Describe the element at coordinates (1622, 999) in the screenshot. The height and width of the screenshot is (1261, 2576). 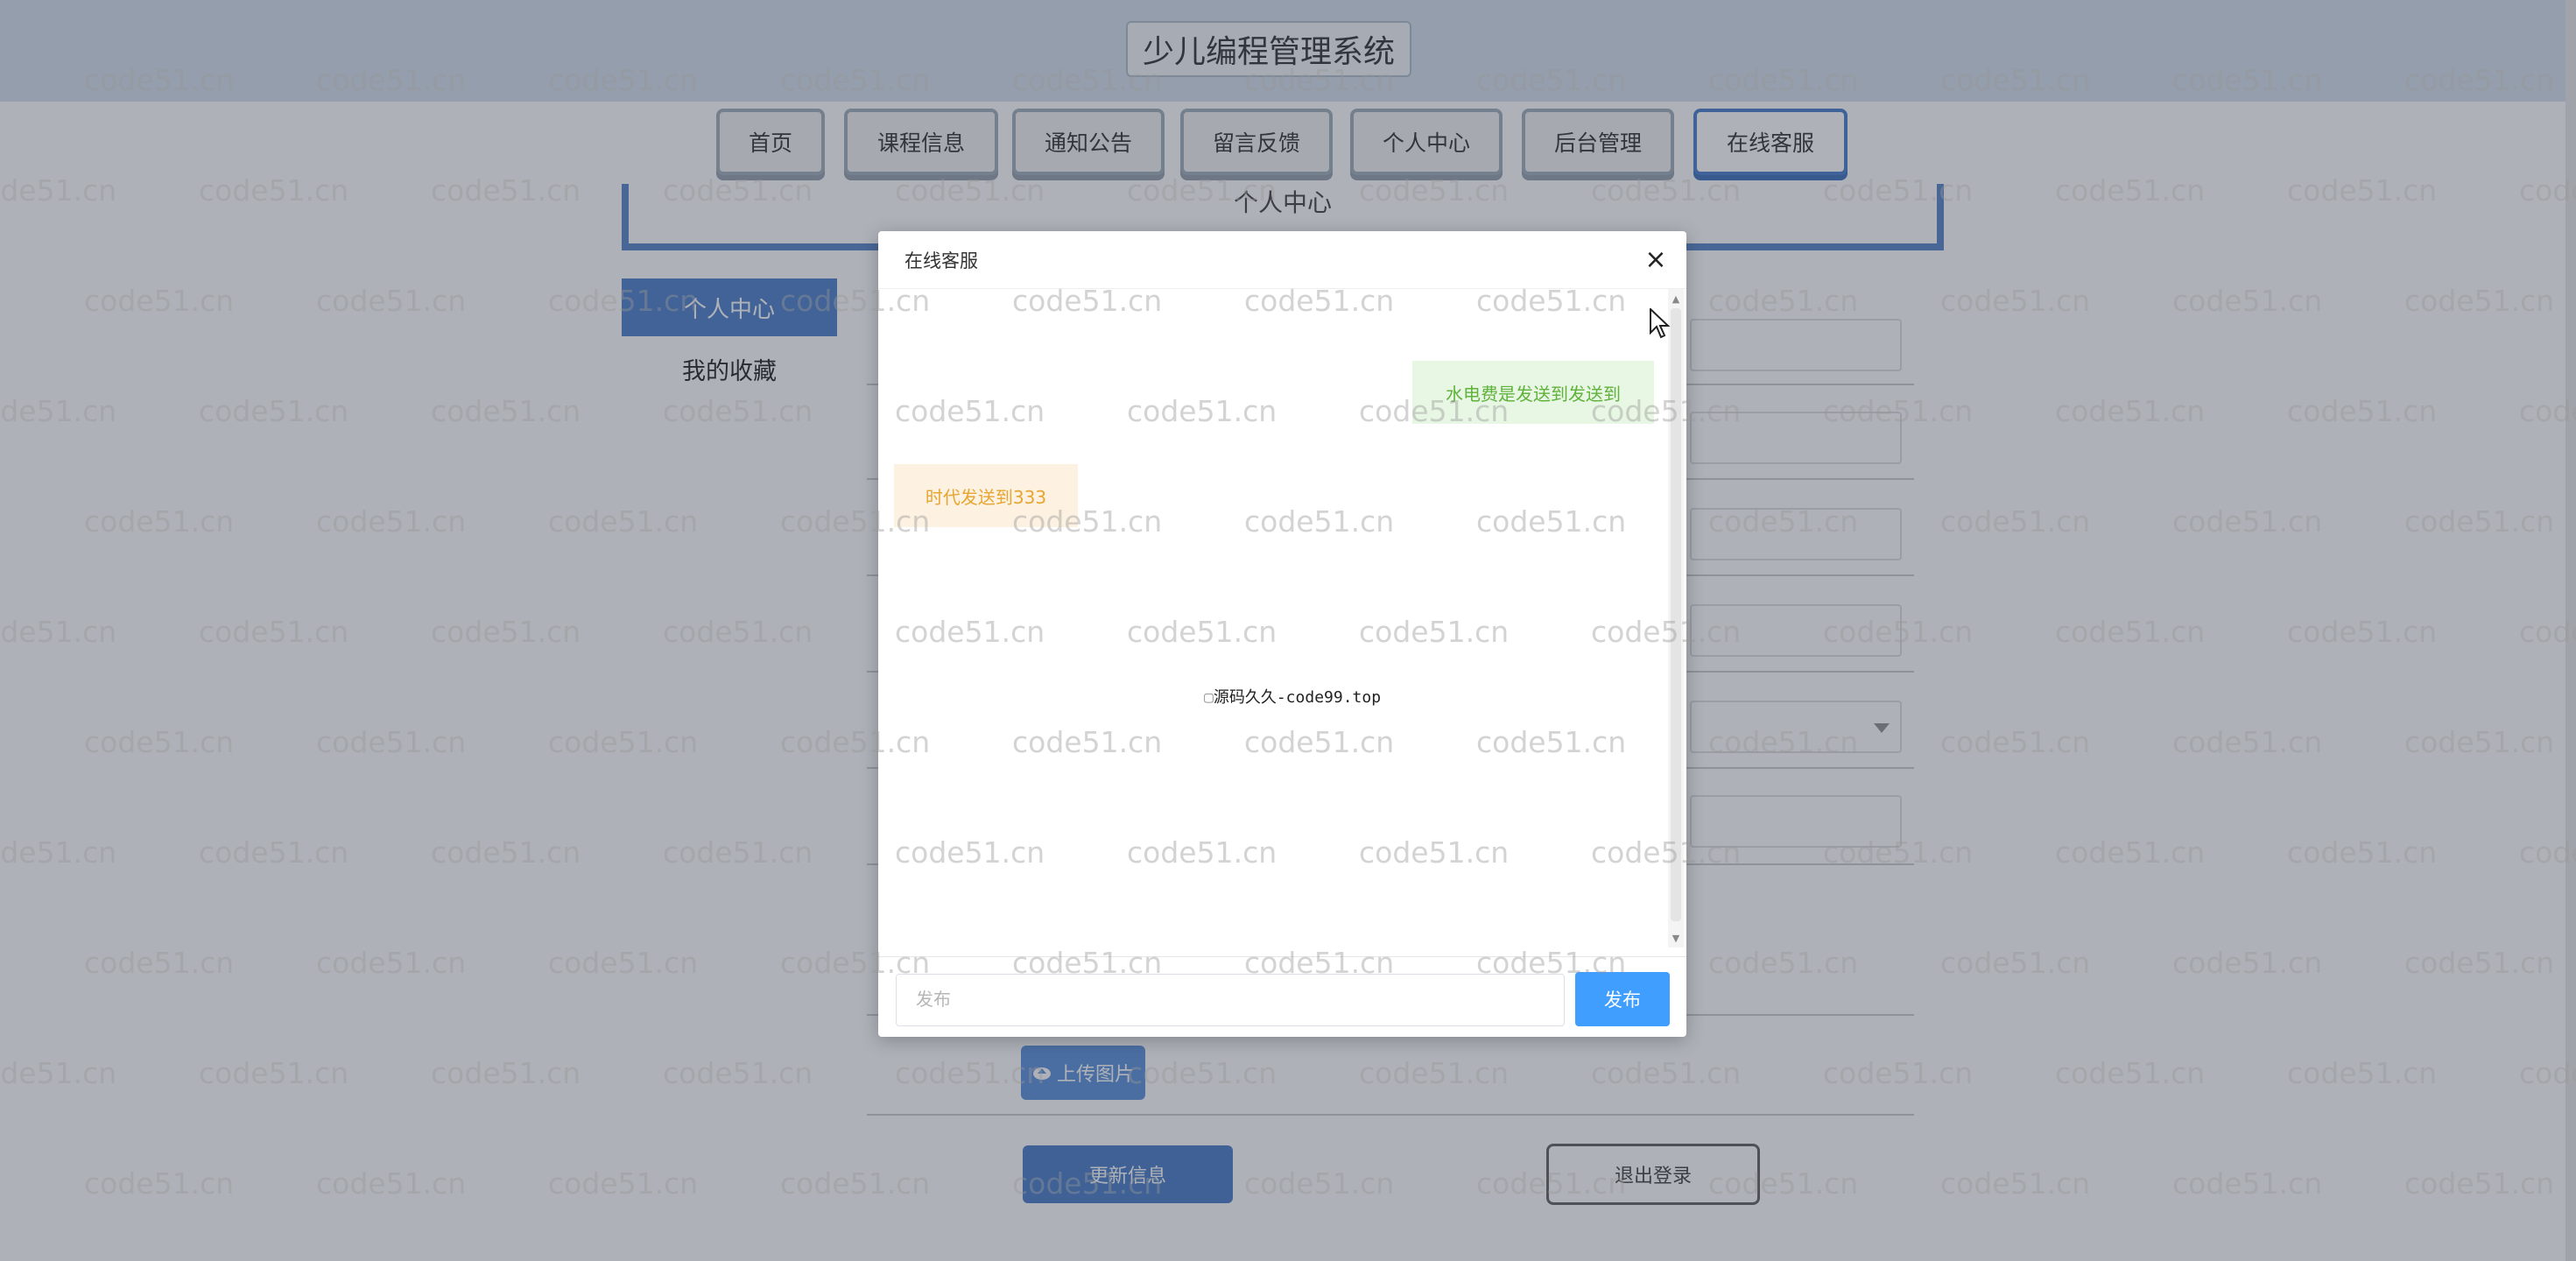
I see `send-button: 发布` at that location.